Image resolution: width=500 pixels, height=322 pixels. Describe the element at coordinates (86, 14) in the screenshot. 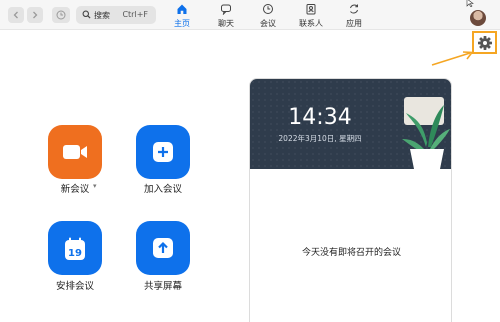

I see `search-icon` at that location.